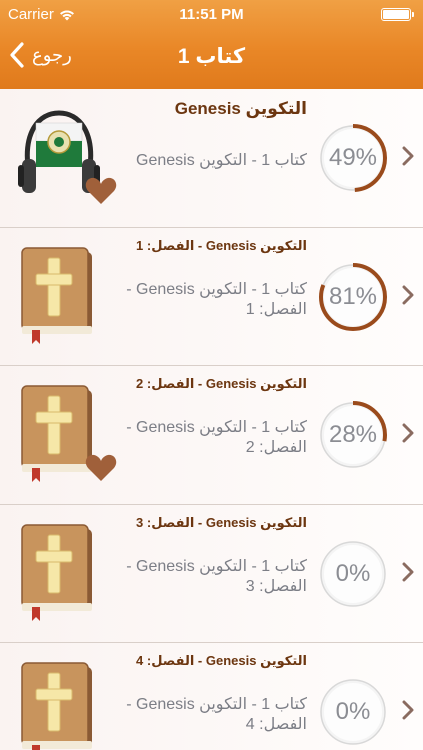 This screenshot has height=750, width=423. I want to click on row-title: التكوين Genesis - الفصل: 1, so click(221, 245).